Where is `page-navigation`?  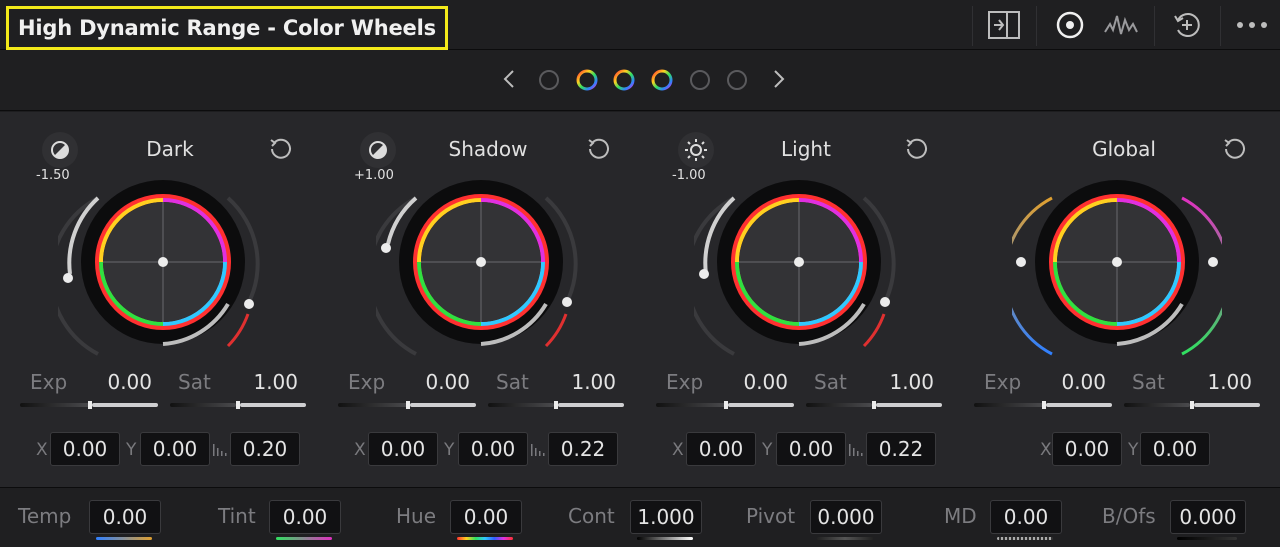
page-navigation is located at coordinates (640, 80).